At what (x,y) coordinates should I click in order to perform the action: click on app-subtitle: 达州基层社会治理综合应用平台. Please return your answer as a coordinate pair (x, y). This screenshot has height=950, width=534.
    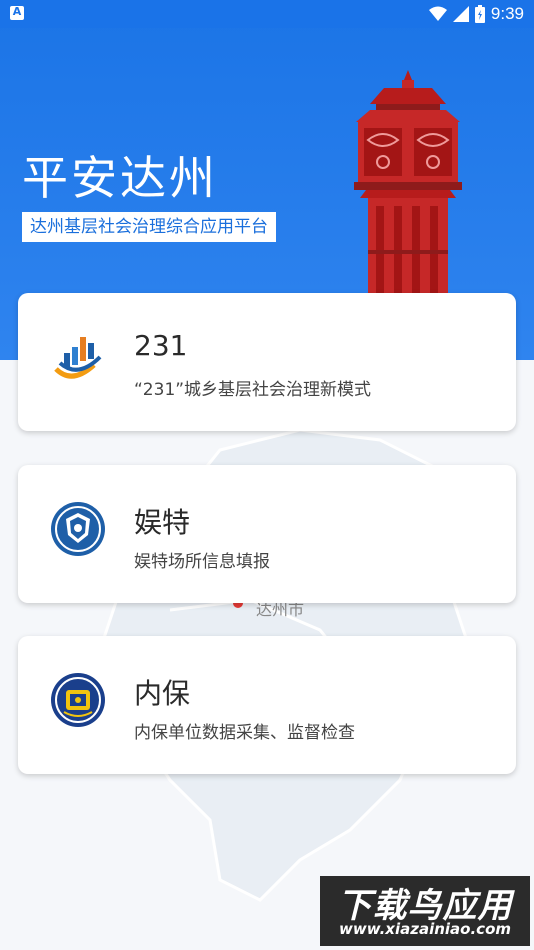
    Looking at the image, I should click on (149, 227).